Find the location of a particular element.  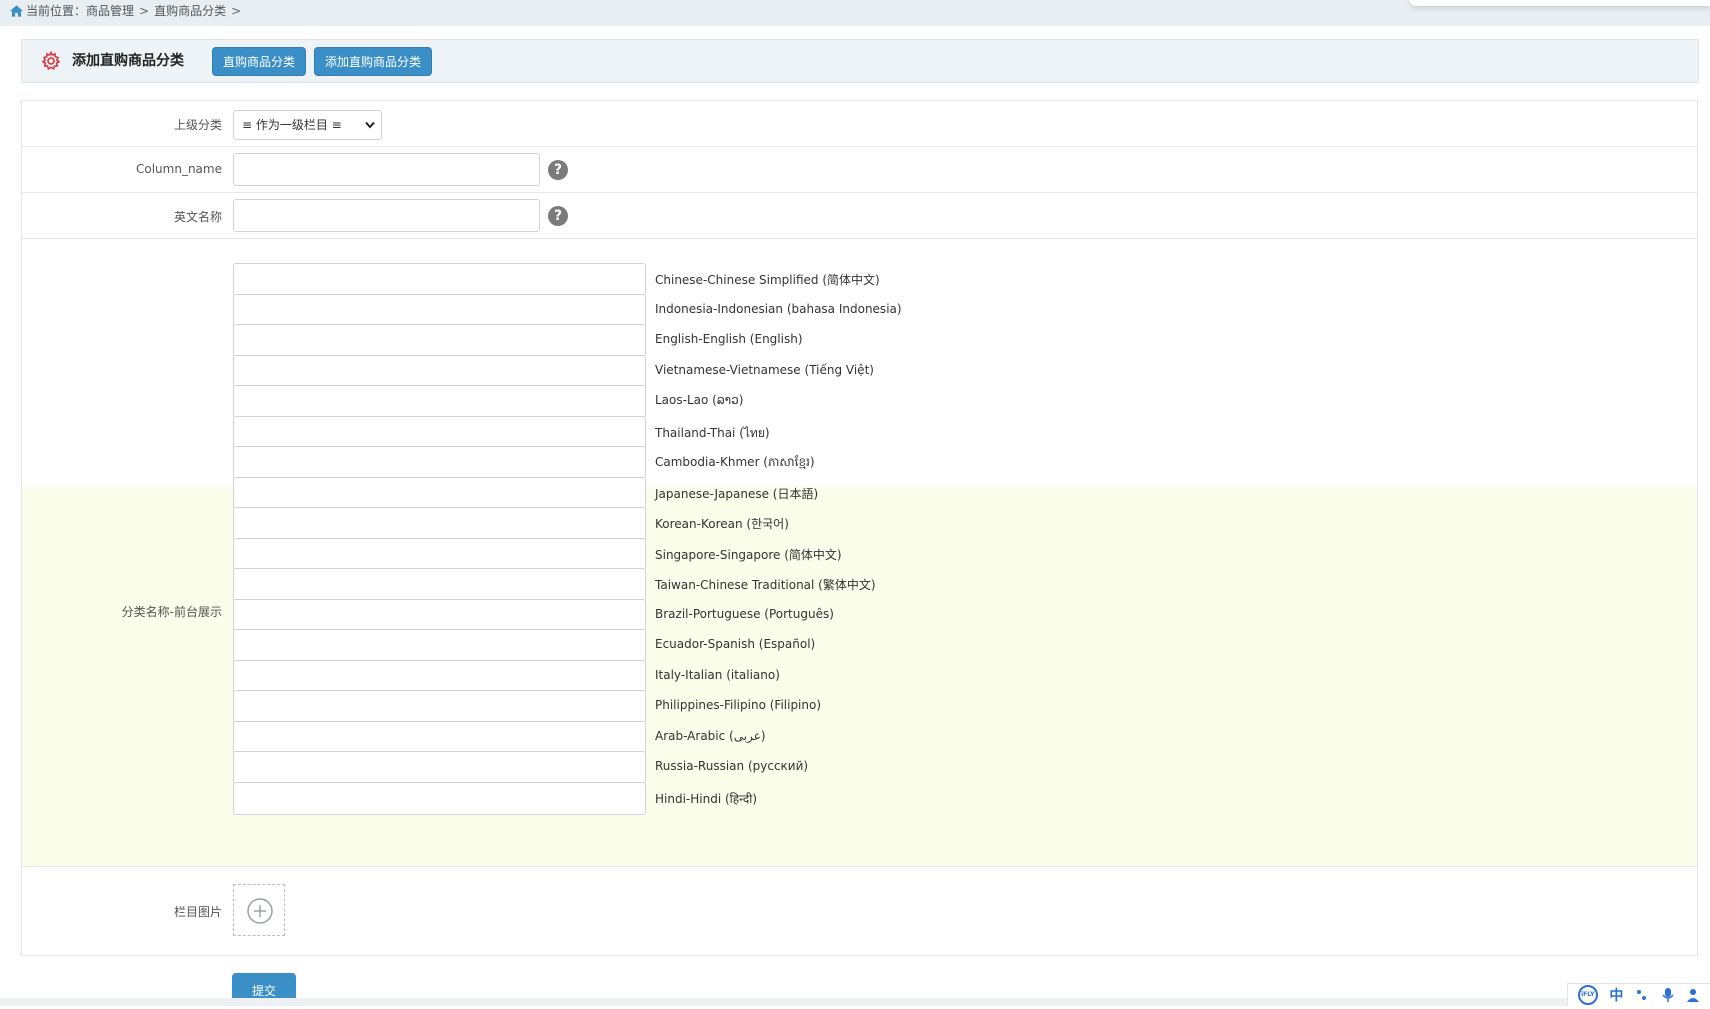

language-row: Taiwan-Chinese Traditional (繁体中文) is located at coordinates (583, 584).